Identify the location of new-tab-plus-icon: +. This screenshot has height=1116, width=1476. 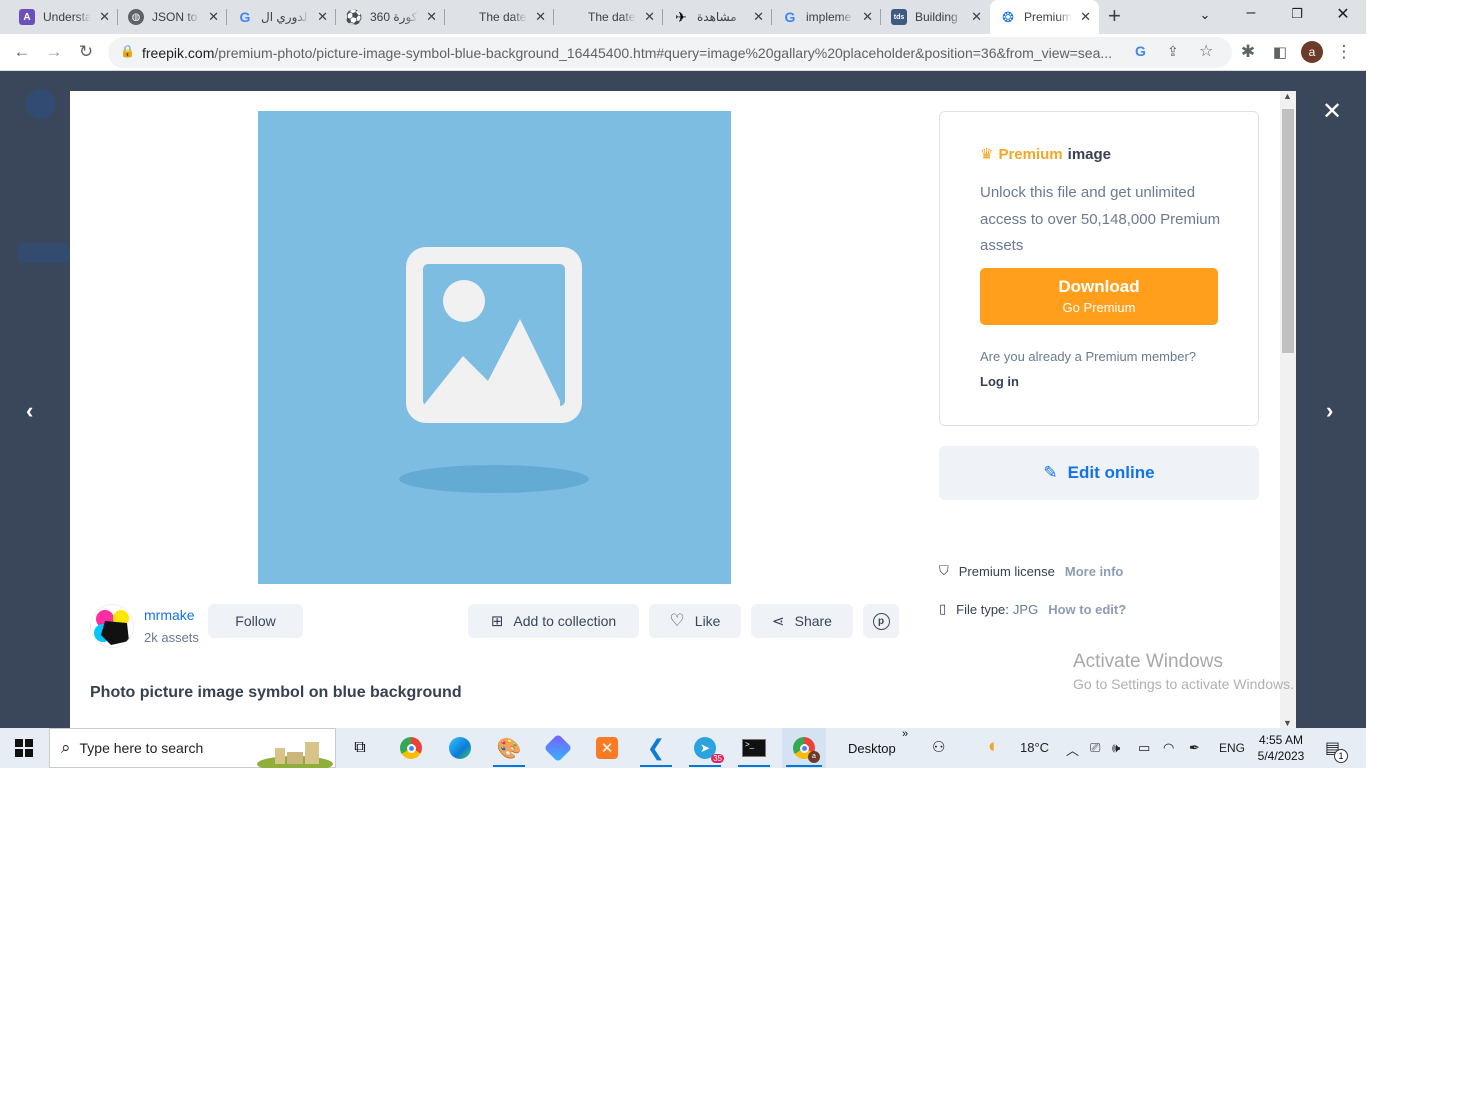
(1114, 16).